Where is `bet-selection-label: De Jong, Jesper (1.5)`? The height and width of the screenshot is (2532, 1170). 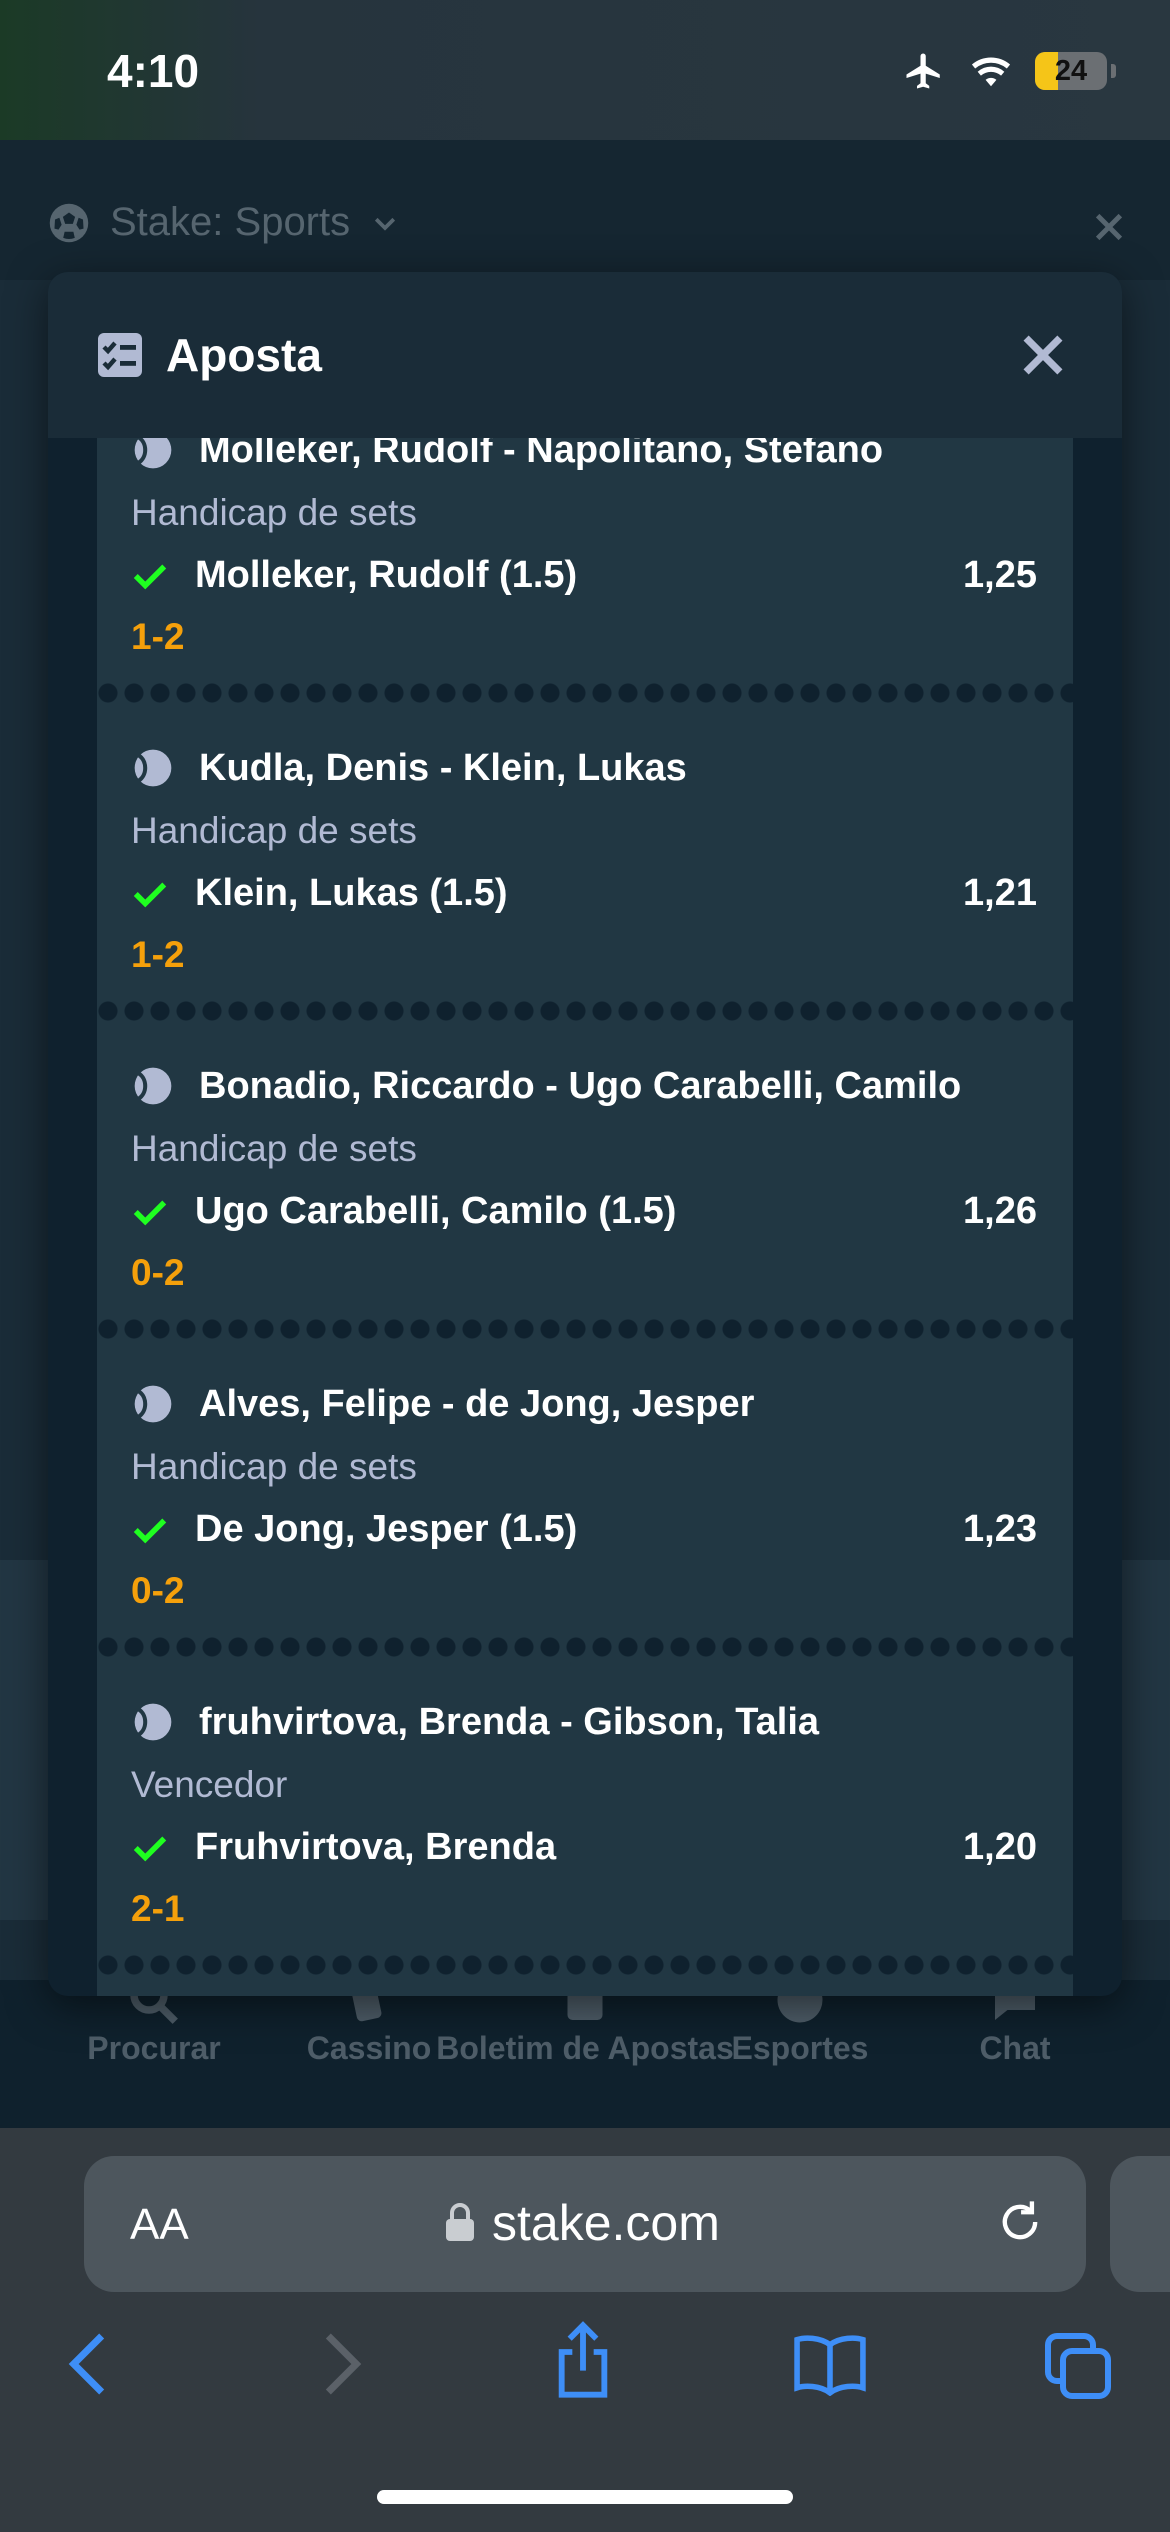 bet-selection-label: De Jong, Jesper (1.5) is located at coordinates (386, 1529).